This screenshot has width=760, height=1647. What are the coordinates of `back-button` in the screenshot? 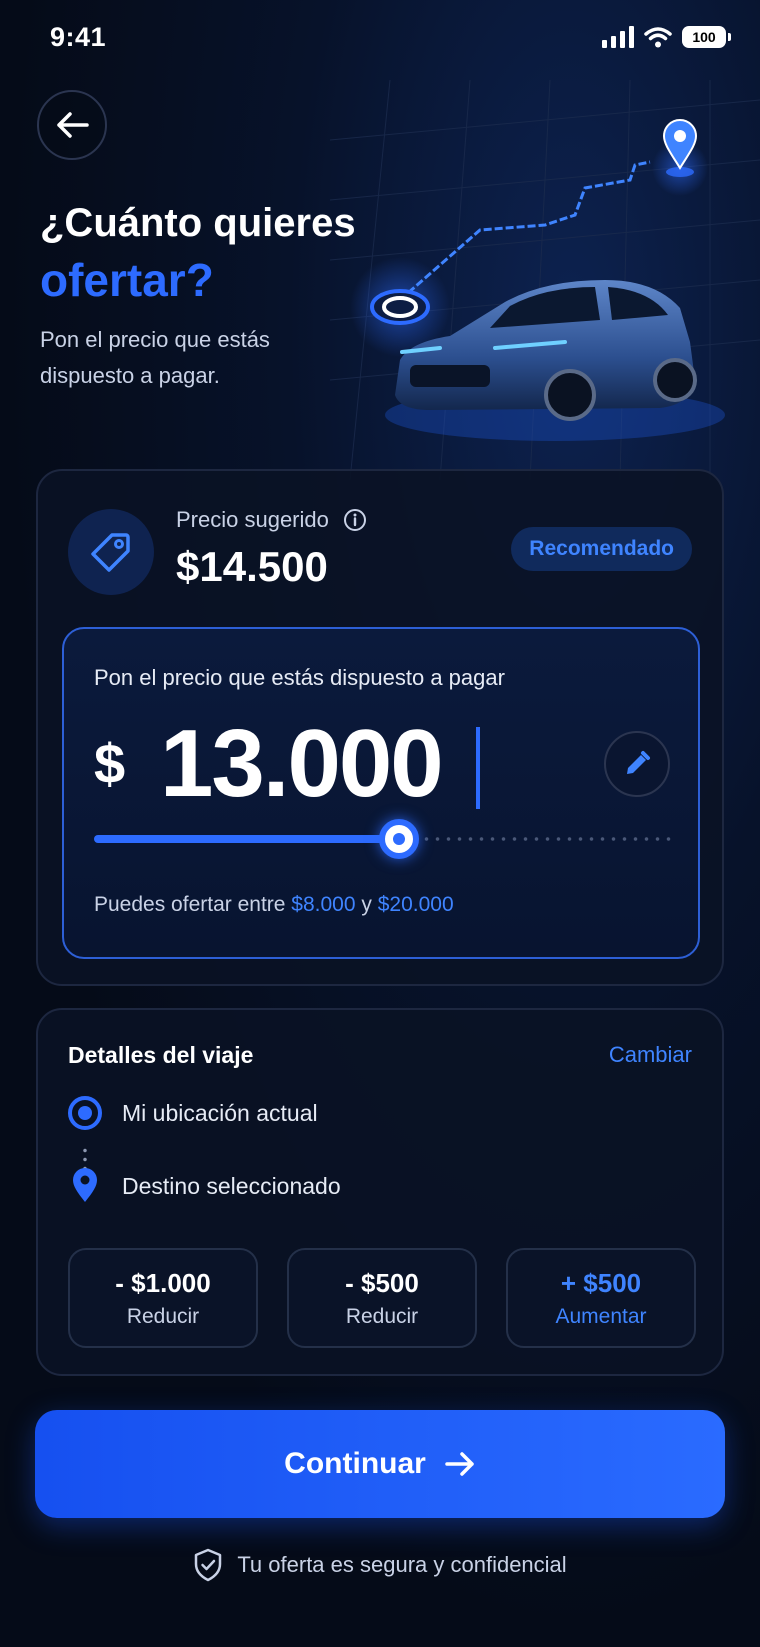 It's located at (72, 125).